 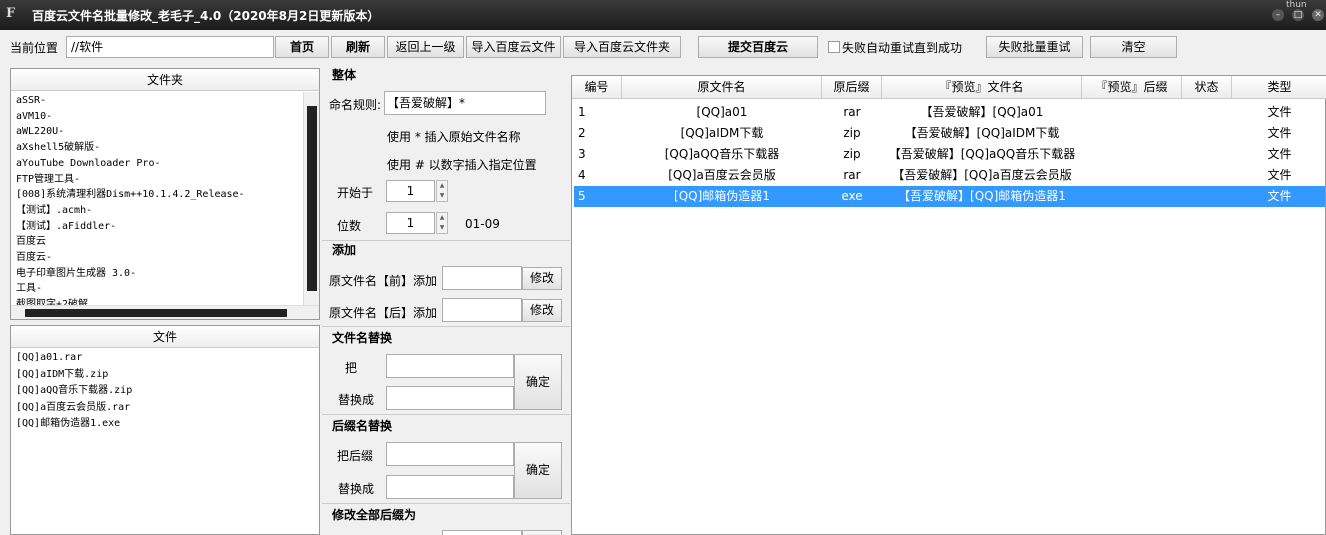 What do you see at coordinates (597, 87) in the screenshot?
I see `col-id: 编号` at bounding box center [597, 87].